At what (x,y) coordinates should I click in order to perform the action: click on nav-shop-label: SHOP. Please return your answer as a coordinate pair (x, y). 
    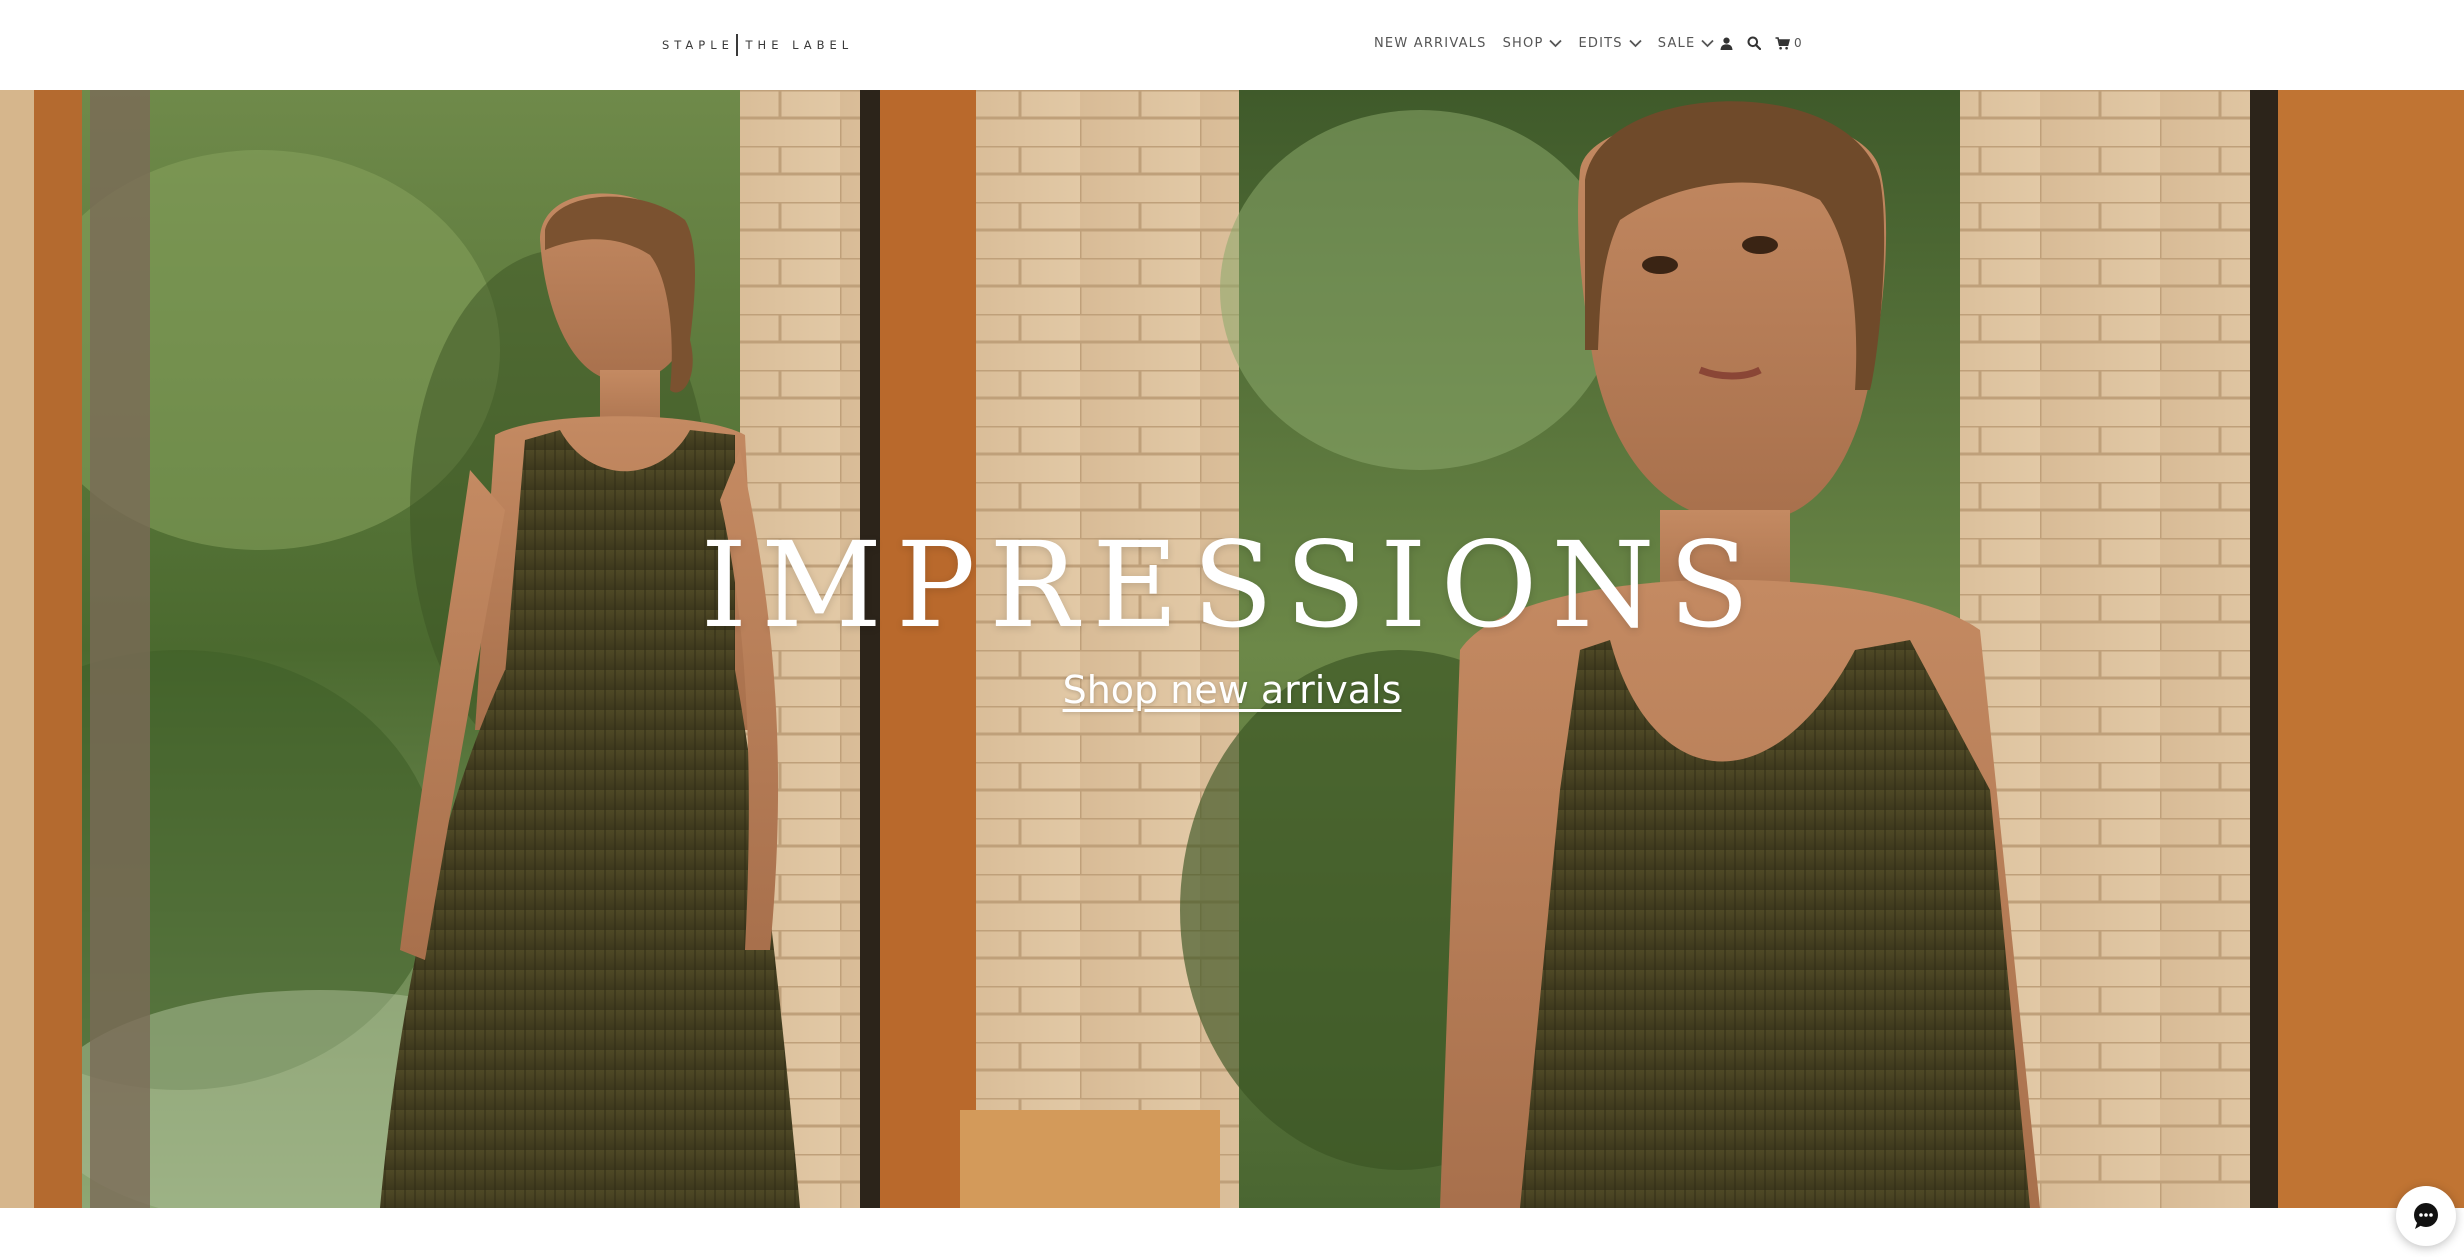
    Looking at the image, I should click on (1523, 43).